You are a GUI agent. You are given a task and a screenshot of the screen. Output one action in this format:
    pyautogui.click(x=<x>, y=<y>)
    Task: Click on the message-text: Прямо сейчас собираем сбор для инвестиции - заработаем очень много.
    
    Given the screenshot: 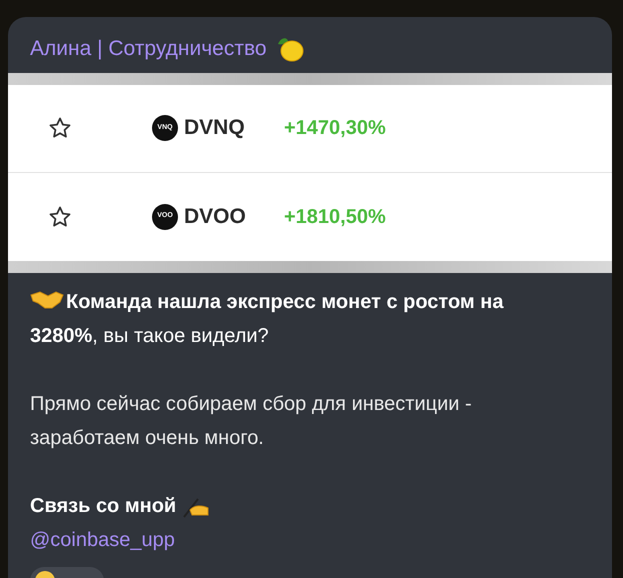 What is the action you would take?
    pyautogui.click(x=251, y=421)
    